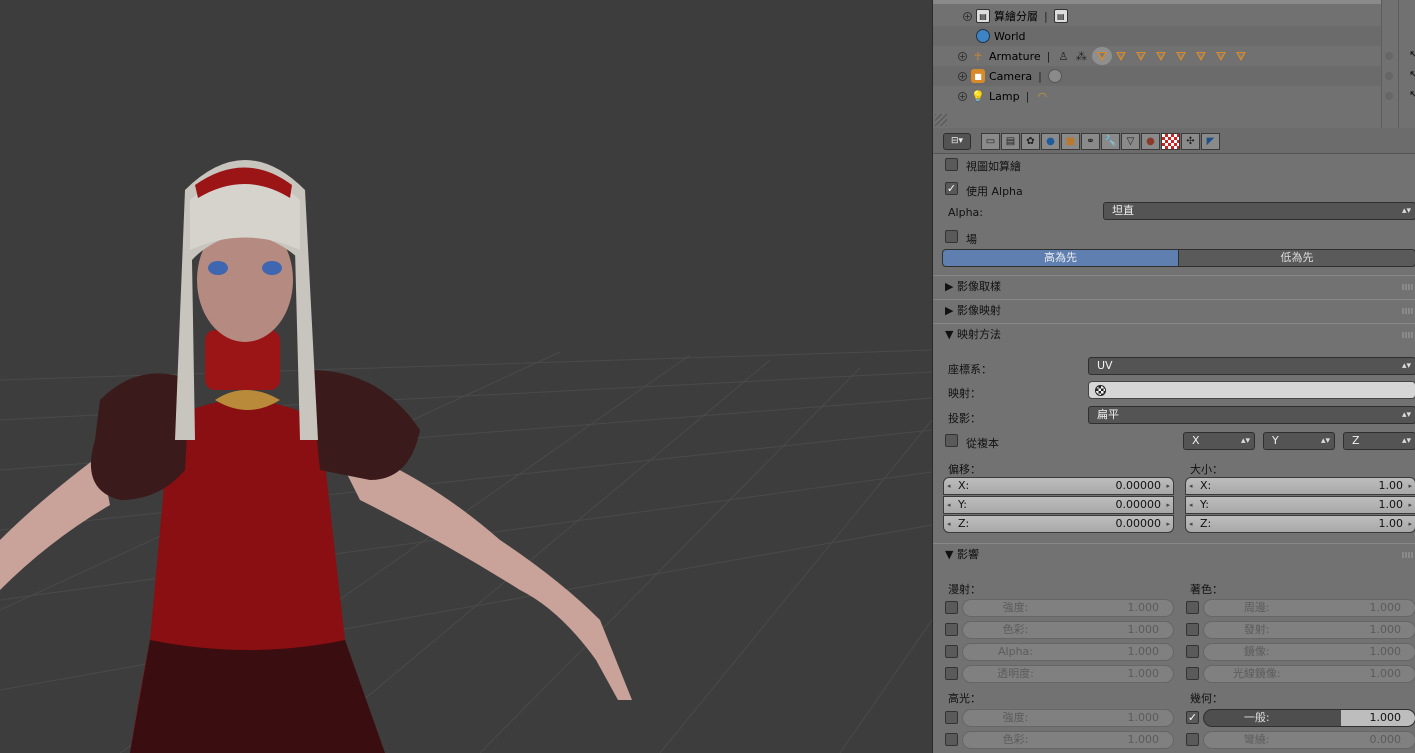 This screenshot has width=1415, height=753. Describe the element at coordinates (1300, 486) in the screenshot. I see `size-x-field: ◂ X: 1.00 ▸` at that location.